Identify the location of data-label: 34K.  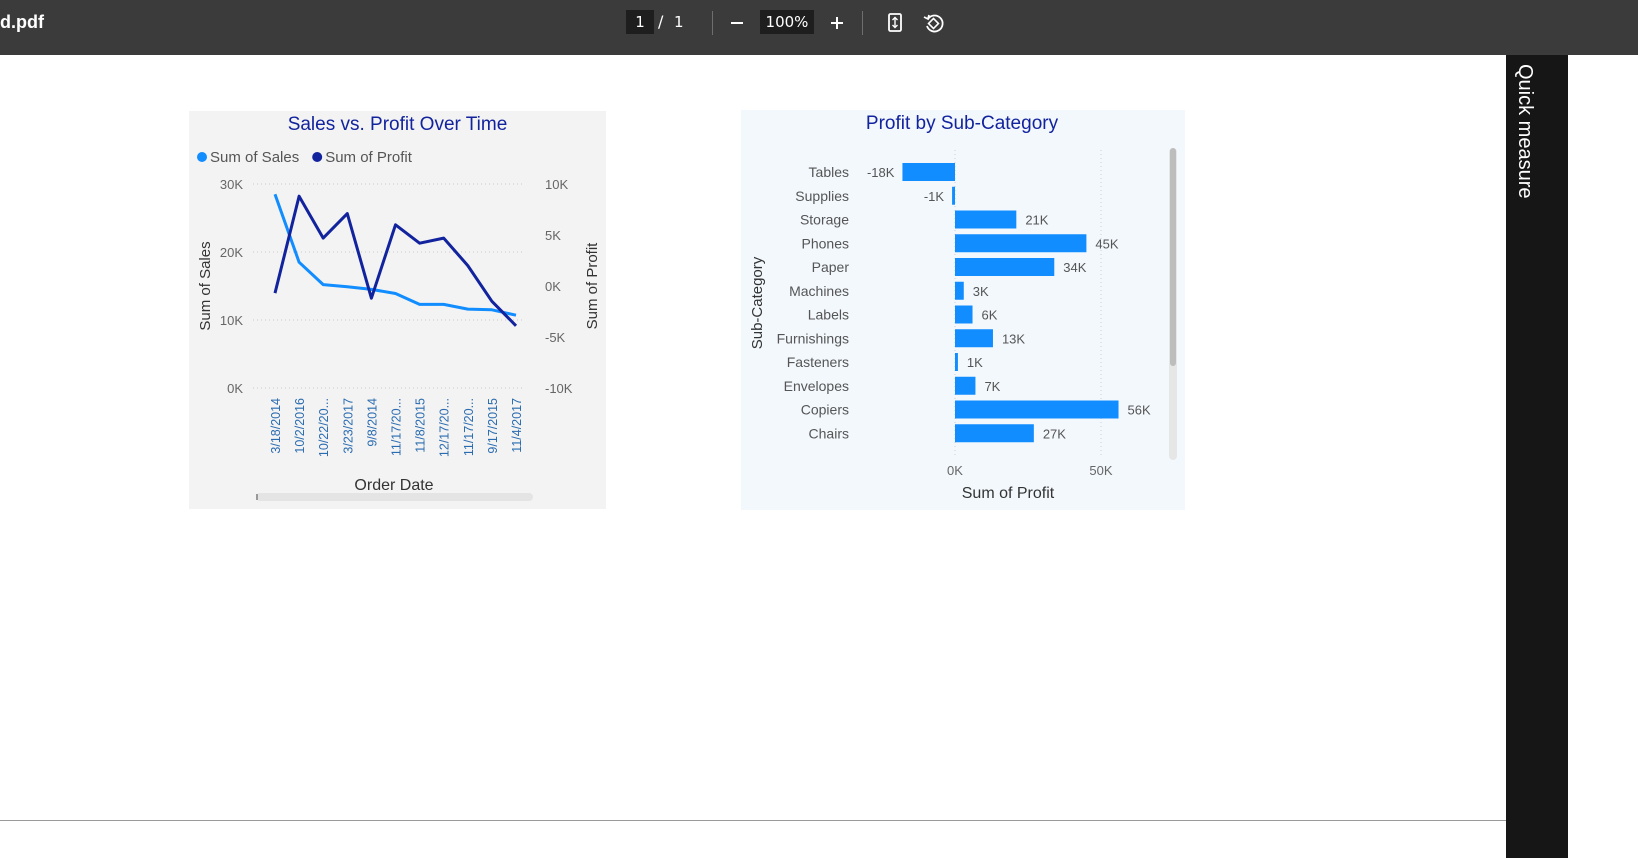
(1074, 267).